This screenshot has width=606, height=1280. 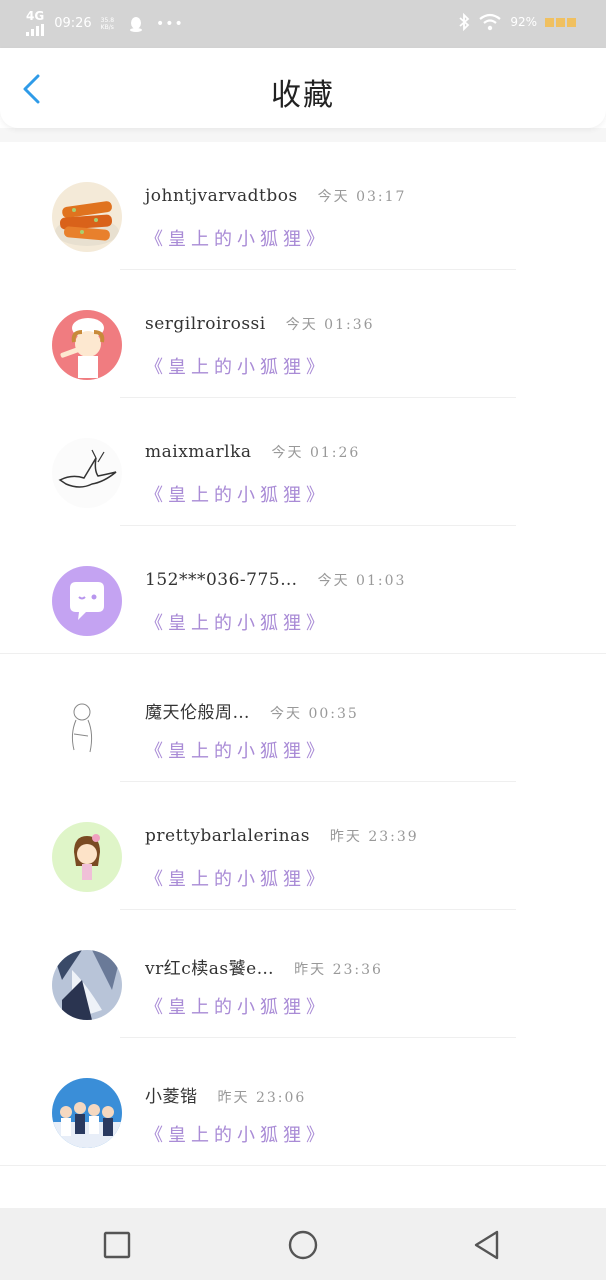 I want to click on page-title: 收藏, so click(x=303, y=95).